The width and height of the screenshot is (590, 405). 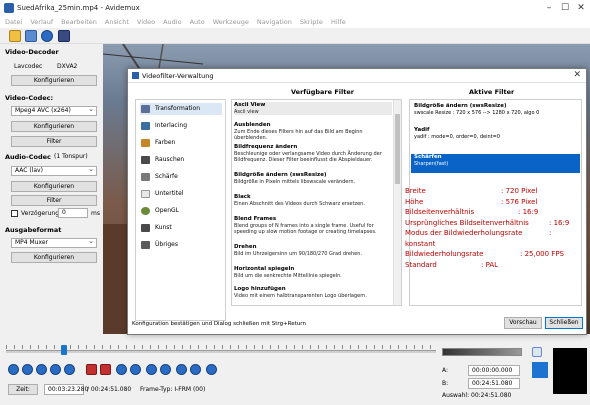 I want to click on prev-keyframe-icon, so click(x=55, y=369).